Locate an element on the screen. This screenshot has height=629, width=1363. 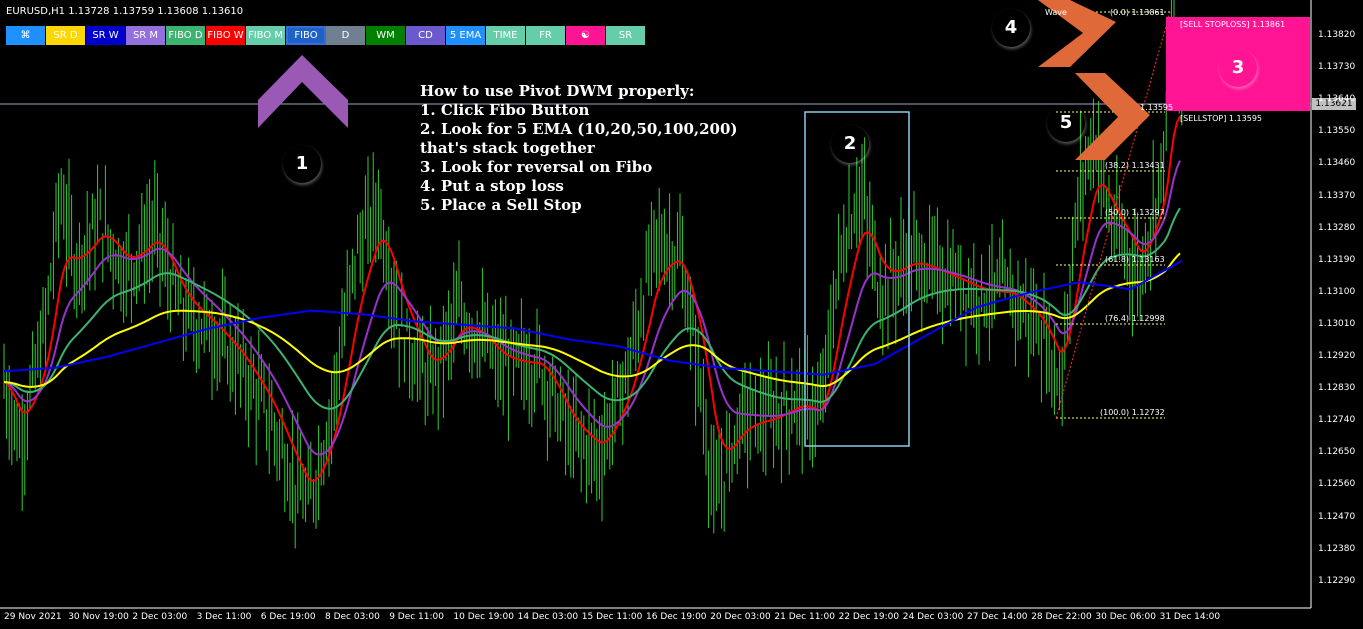
toolbar-button: TIME is located at coordinates (506, 35).